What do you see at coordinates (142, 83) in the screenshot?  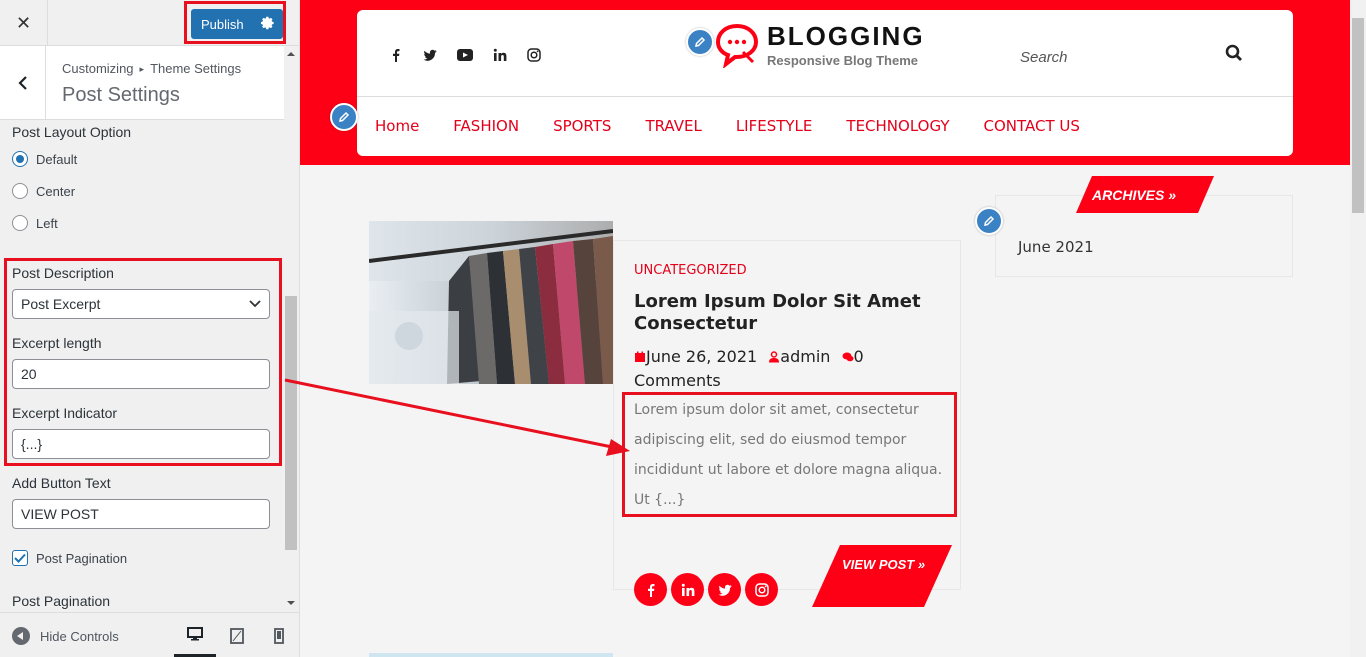 I see `section-header: Customizing ▸ Theme Settings Post Settings` at bounding box center [142, 83].